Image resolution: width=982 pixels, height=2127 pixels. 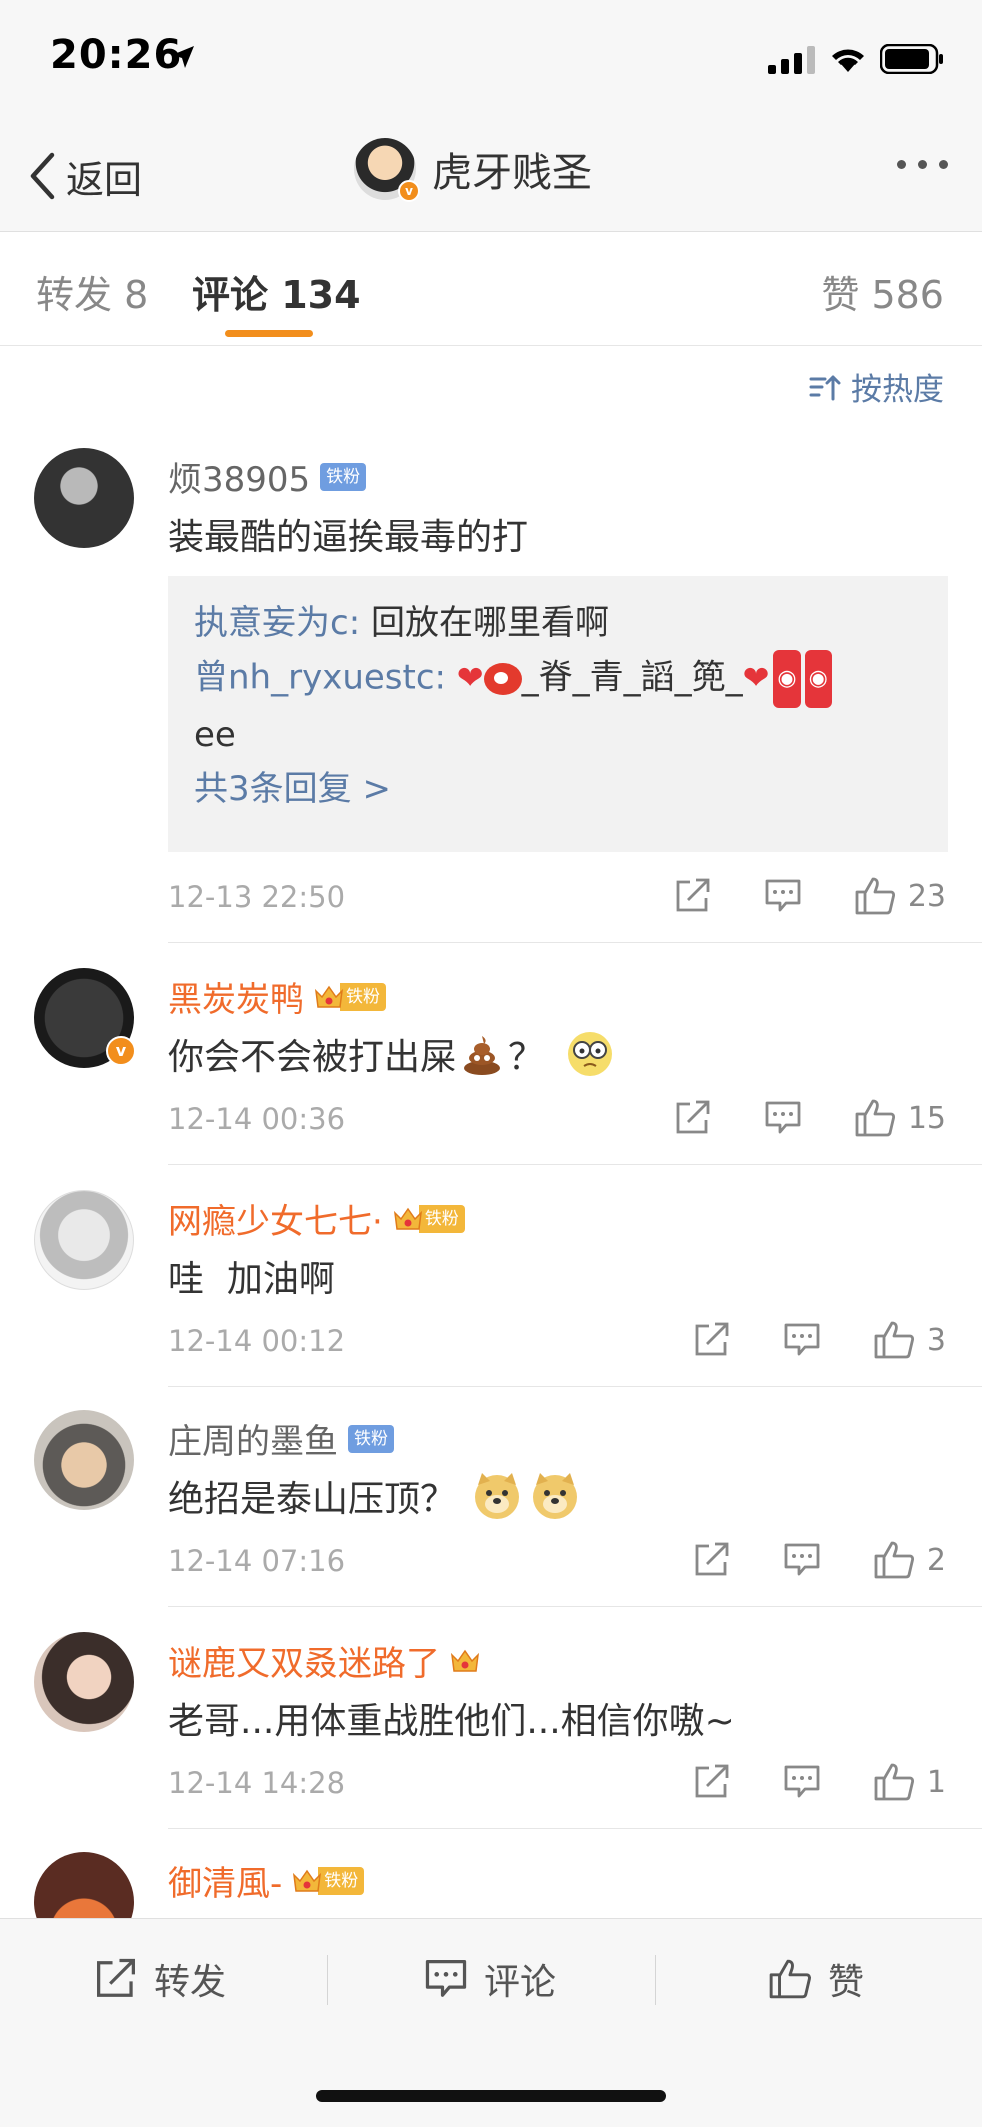 I want to click on view-all-replies-link: 共3条回复 >, so click(x=558, y=789).